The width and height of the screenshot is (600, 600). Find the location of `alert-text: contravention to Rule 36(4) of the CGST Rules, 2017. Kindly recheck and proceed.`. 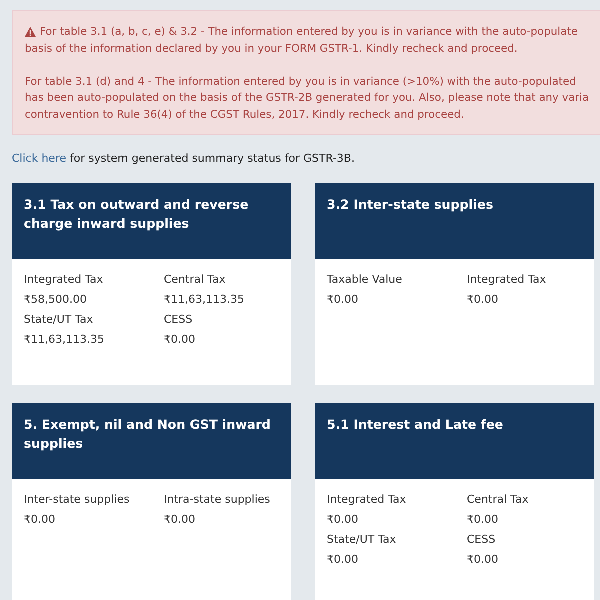

alert-text: contravention to Rule 36(4) of the CGST Rules, 2017. Kindly recheck and proceed. is located at coordinates (244, 114).